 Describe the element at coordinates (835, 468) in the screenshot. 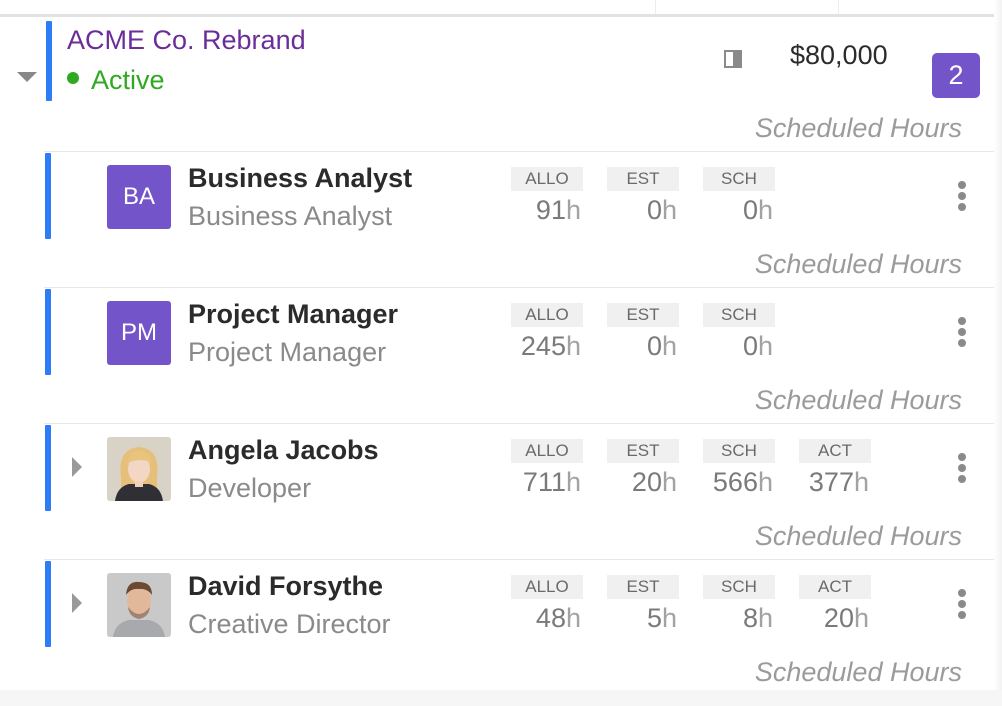

I see `stat-act: ACT 377h` at that location.